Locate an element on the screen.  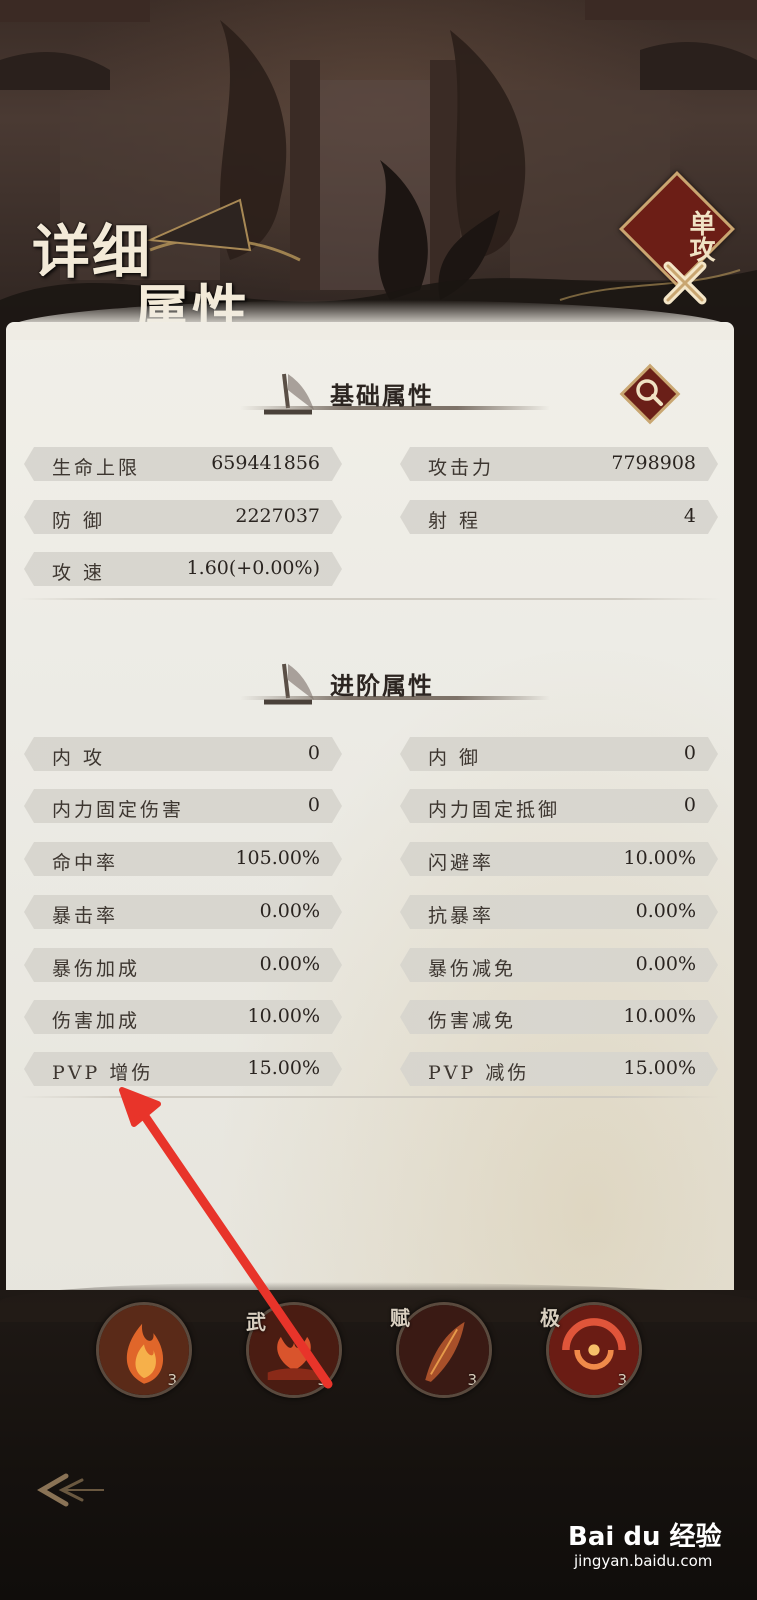
stat-label: 暴伤减免 is located at coordinates (472, 969).